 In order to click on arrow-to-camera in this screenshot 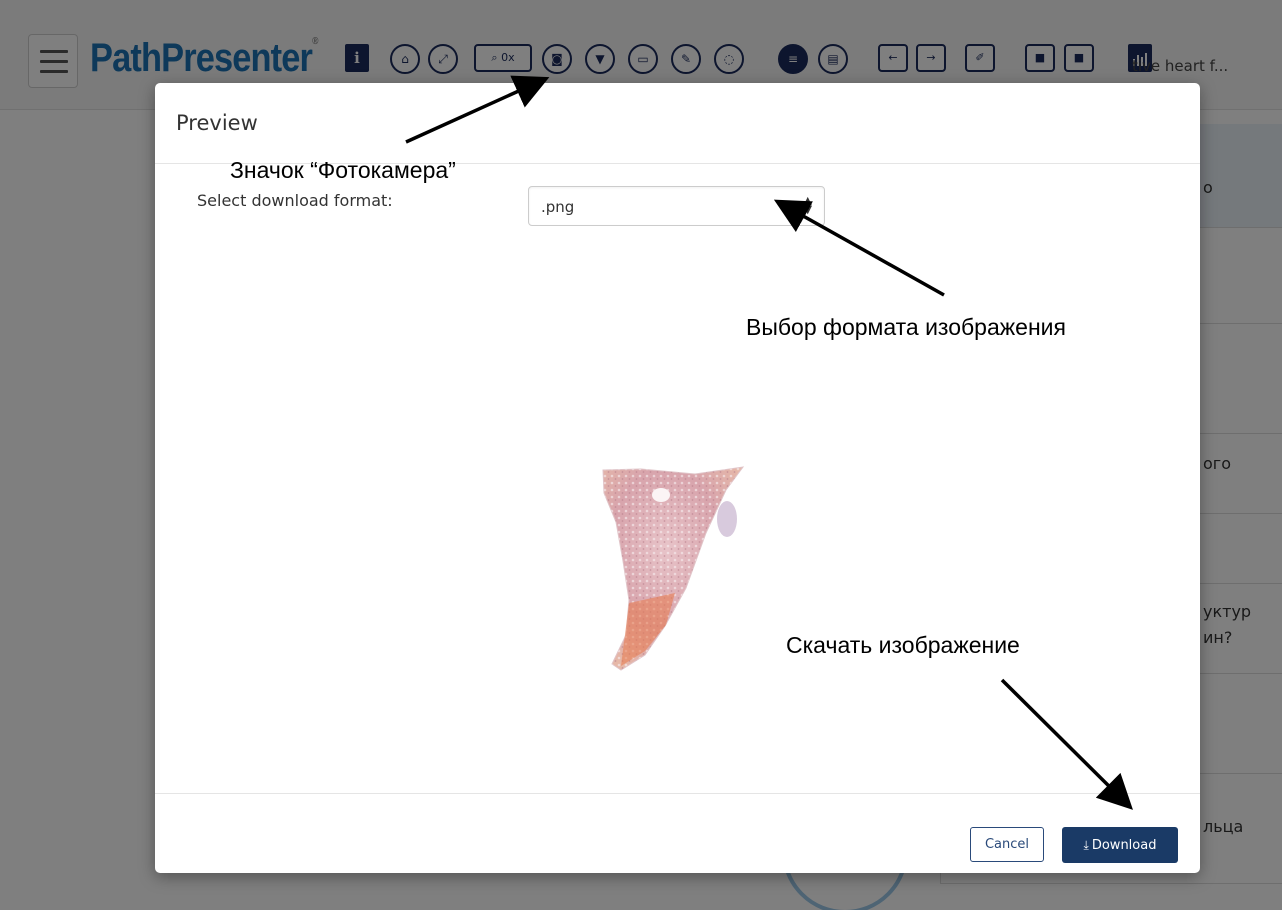, I will do `click(477, 109)`.